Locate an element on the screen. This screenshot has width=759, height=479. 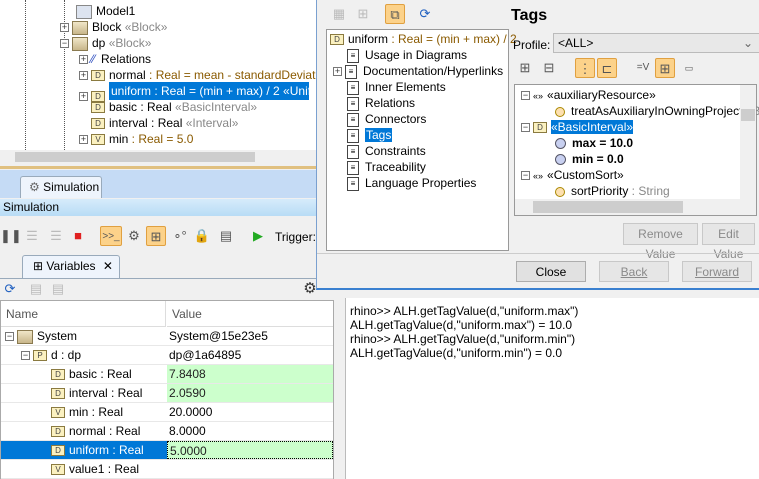
table-row: Dinterval : Real 2.0590 is located at coordinates (167, 393).